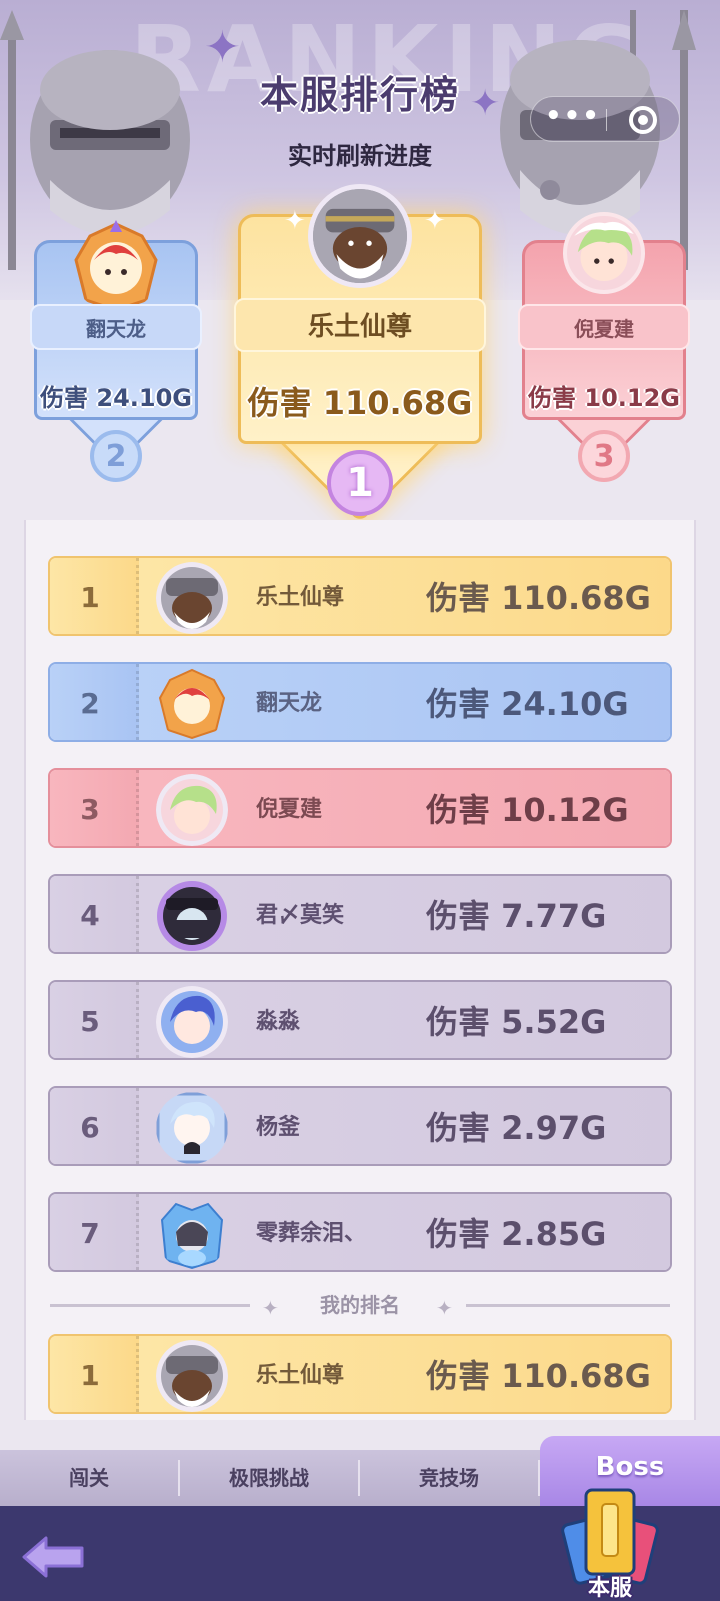  Describe the element at coordinates (278, 1127) in the screenshot. I see `row-name: 杨釜` at that location.